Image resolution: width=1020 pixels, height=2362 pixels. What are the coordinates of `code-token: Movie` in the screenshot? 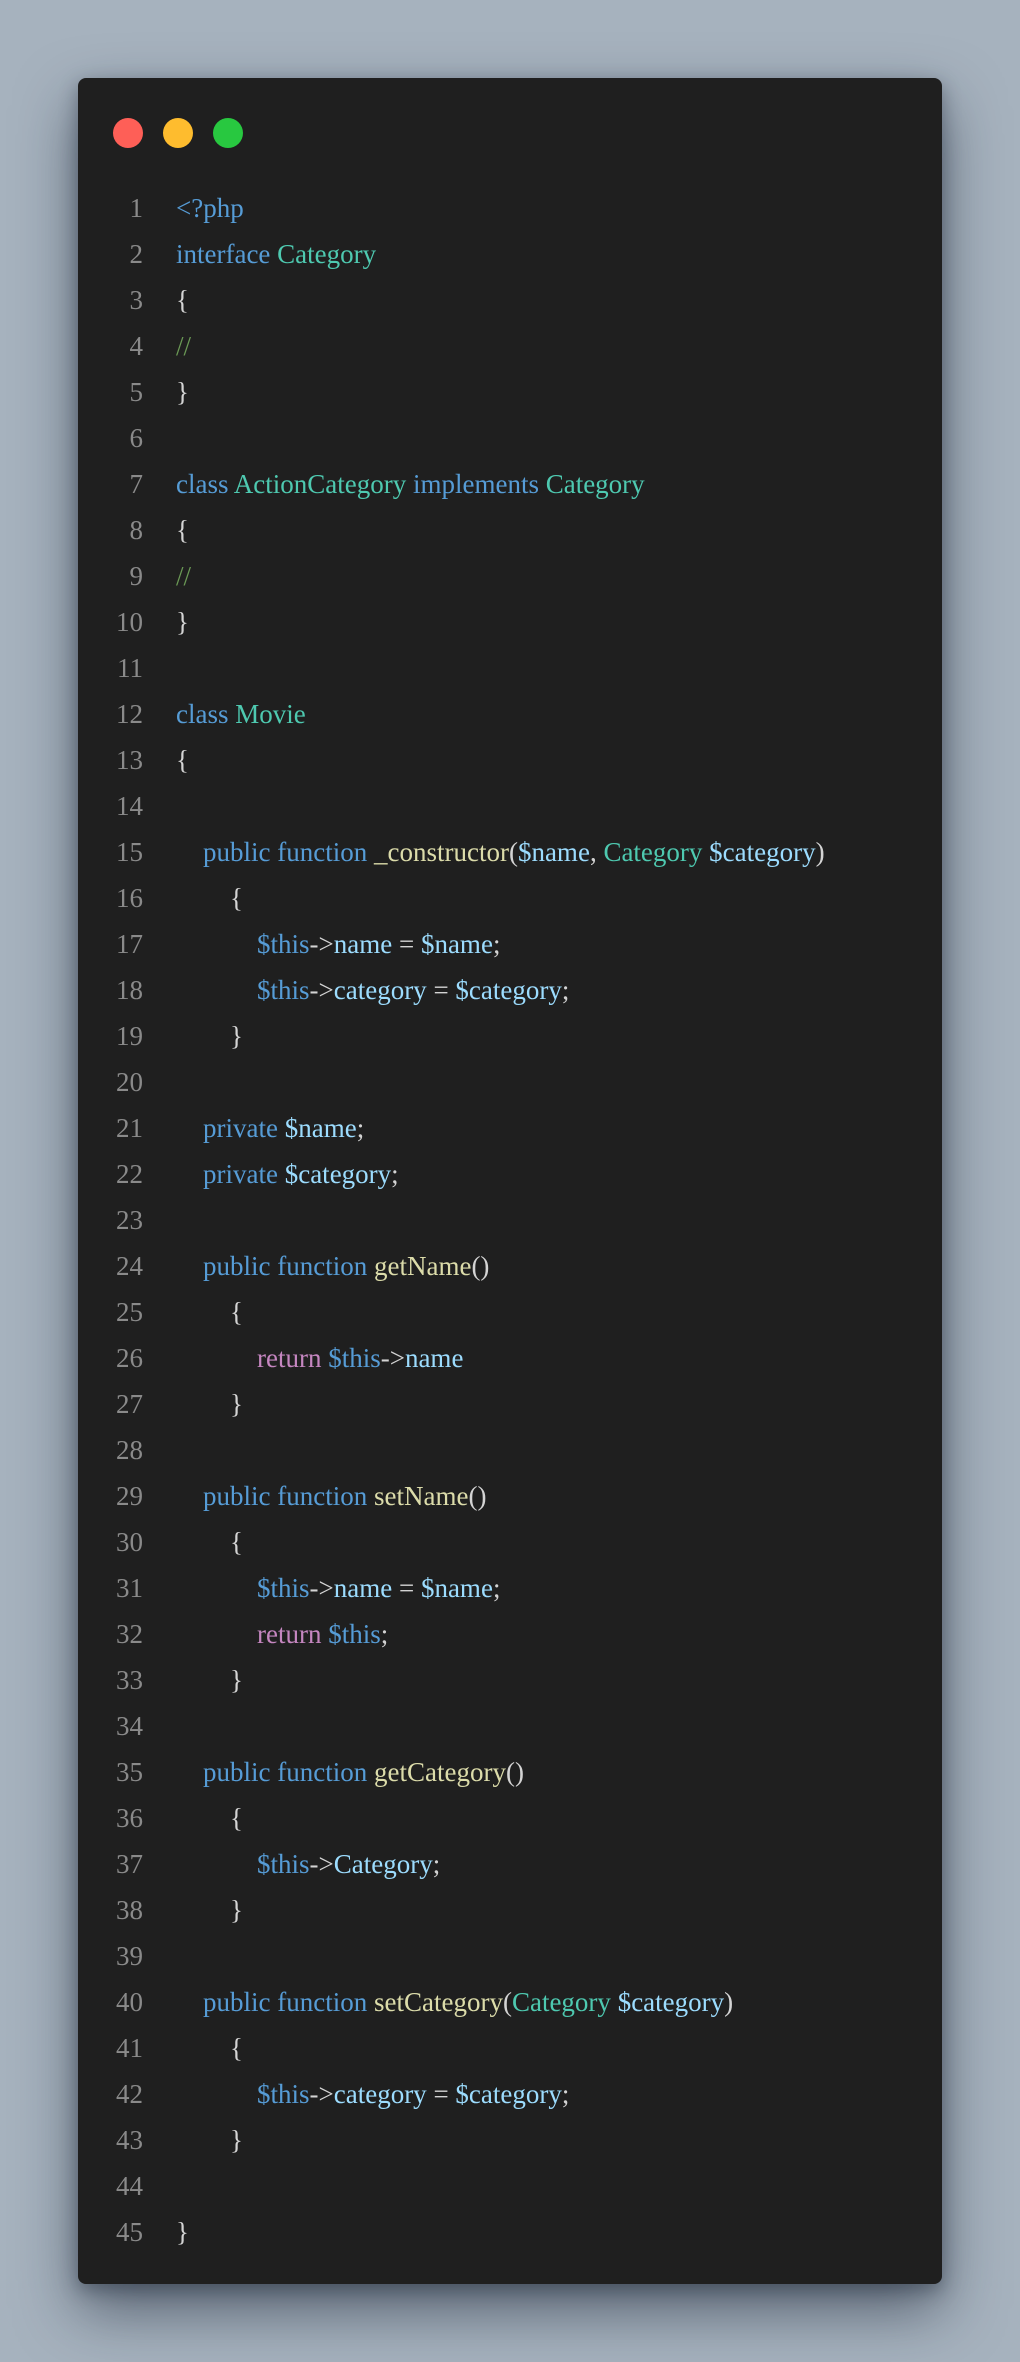 It's located at (270, 714).